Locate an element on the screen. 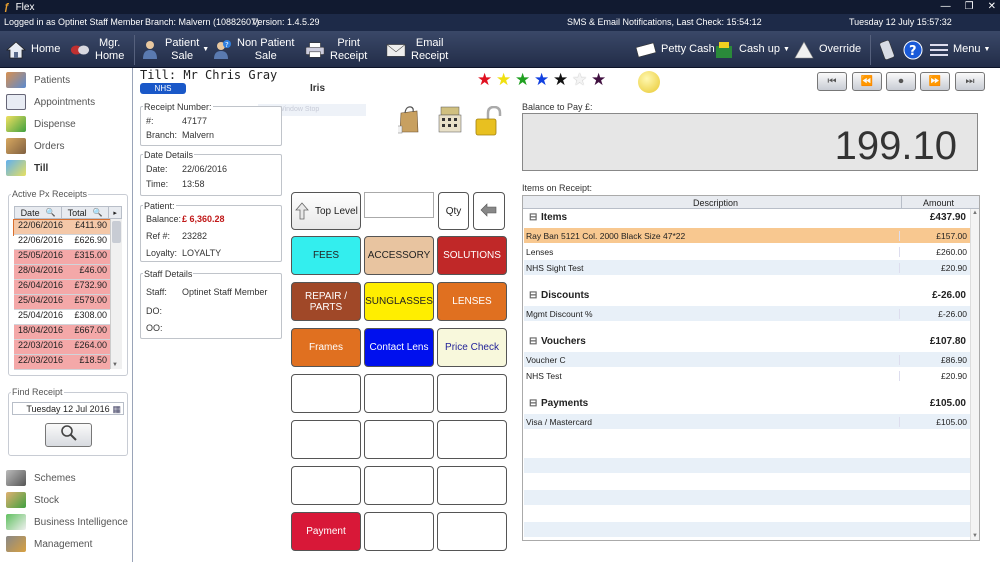 This screenshot has height=562, width=1000. minimize-icon: — is located at coordinates (946, 6).